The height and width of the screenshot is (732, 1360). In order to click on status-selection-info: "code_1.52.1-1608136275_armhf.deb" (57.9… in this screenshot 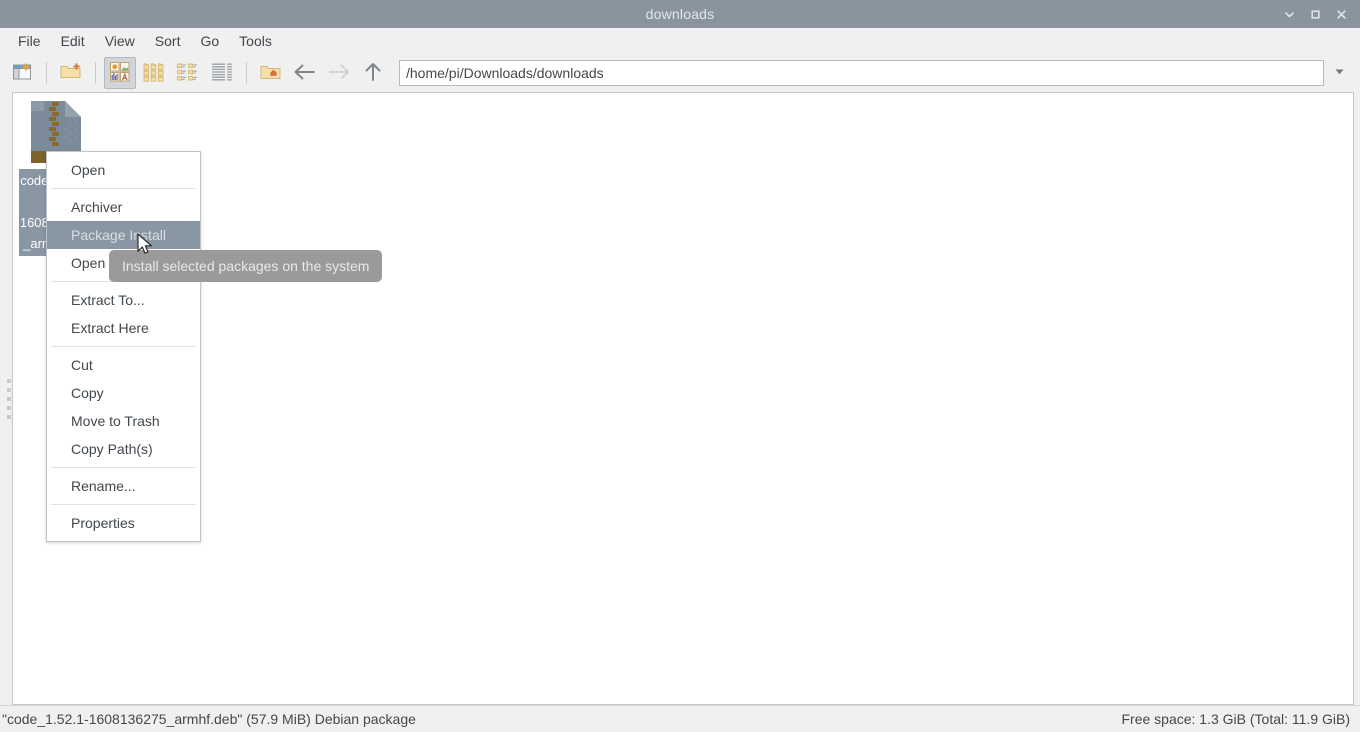, I will do `click(209, 719)`.